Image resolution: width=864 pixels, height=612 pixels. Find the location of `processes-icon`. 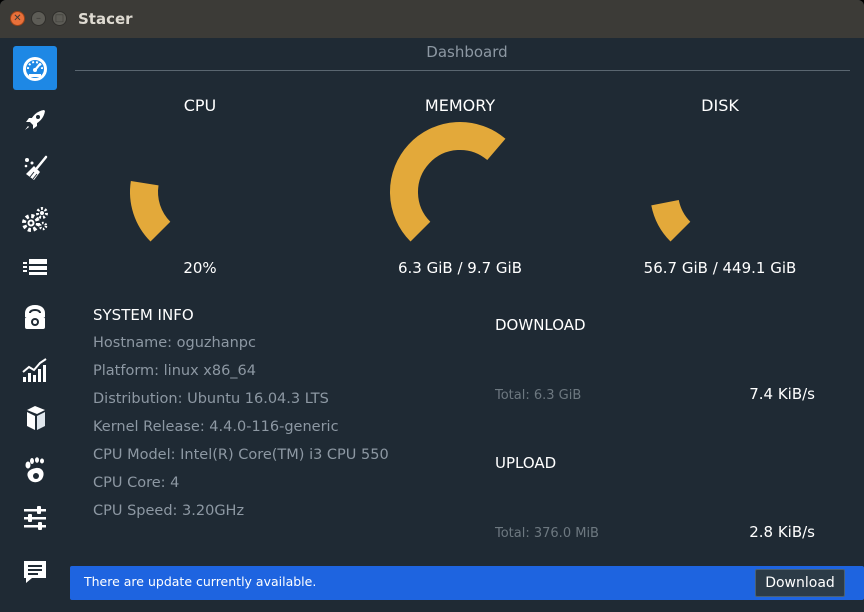

processes-icon is located at coordinates (35, 267).